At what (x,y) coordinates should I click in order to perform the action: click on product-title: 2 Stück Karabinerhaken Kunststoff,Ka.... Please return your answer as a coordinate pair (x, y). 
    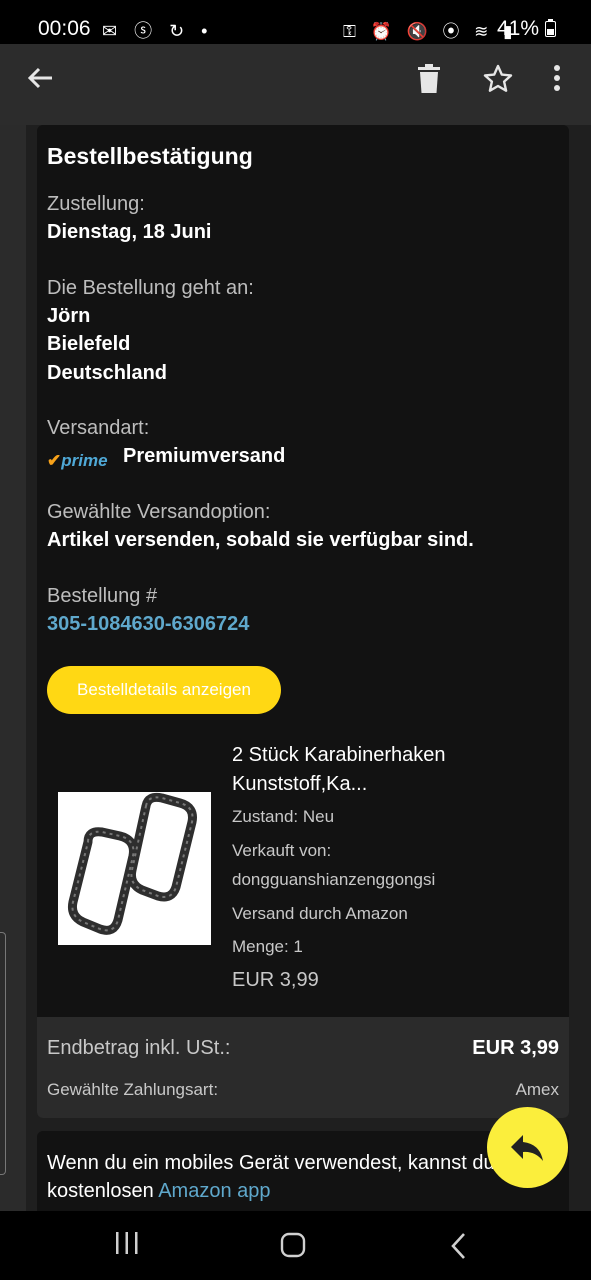
    Looking at the image, I should click on (392, 770).